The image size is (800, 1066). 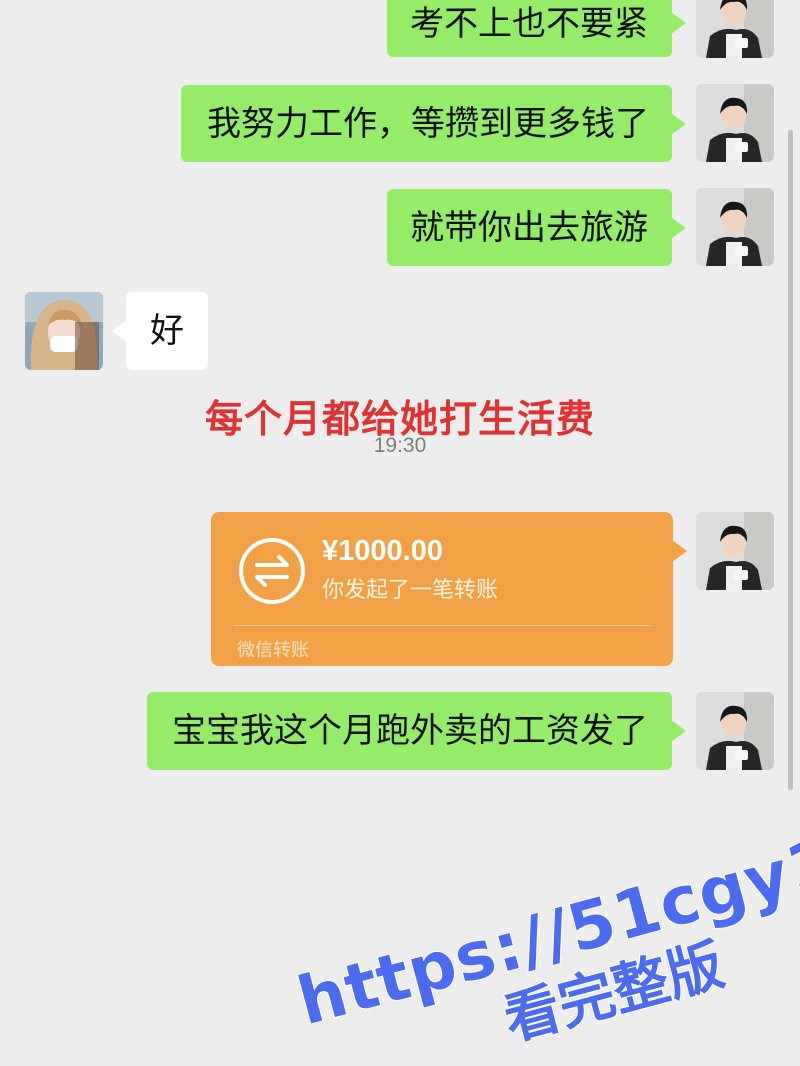 I want to click on contact-avatar, so click(x=64, y=331).